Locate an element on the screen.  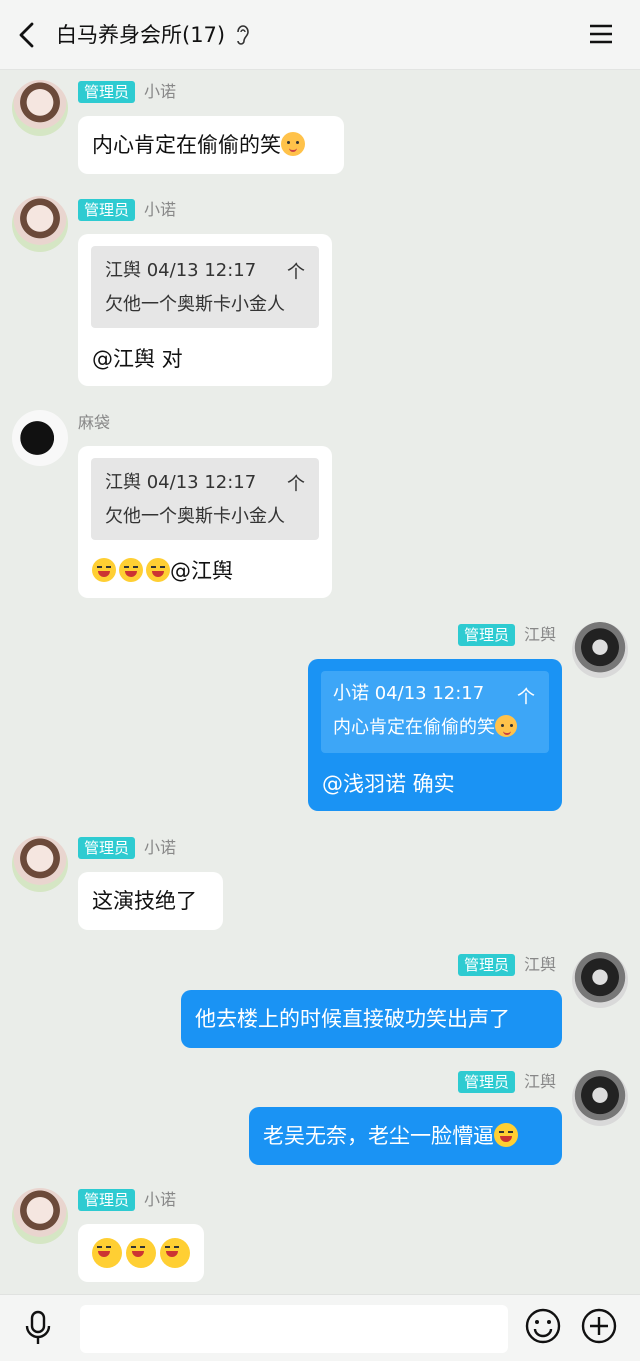
back-arrow-icon is located at coordinates (27, 35).